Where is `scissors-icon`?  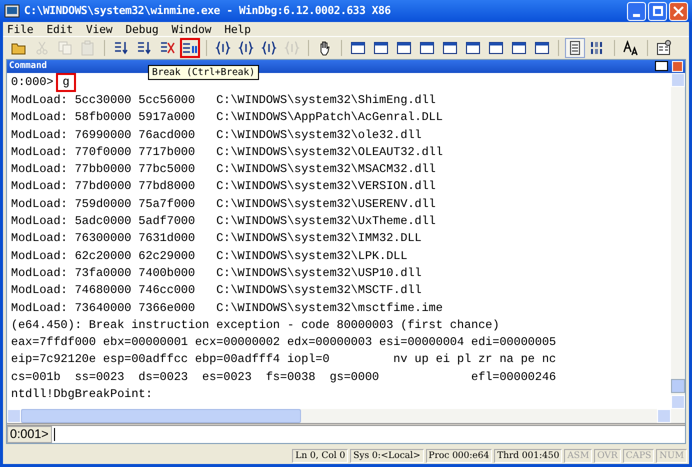 scissors-icon is located at coordinates (42, 48).